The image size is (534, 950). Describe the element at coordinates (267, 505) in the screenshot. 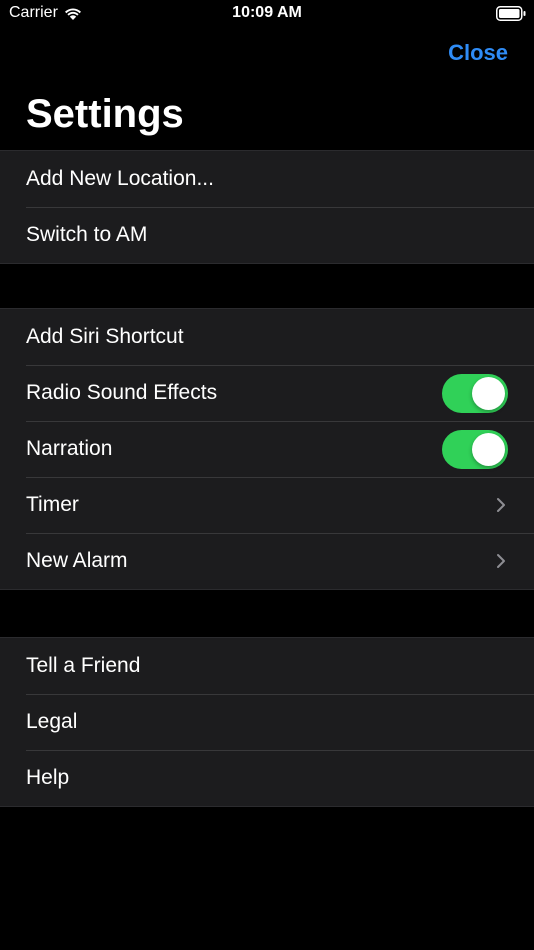

I see `timer-row: Timer` at that location.